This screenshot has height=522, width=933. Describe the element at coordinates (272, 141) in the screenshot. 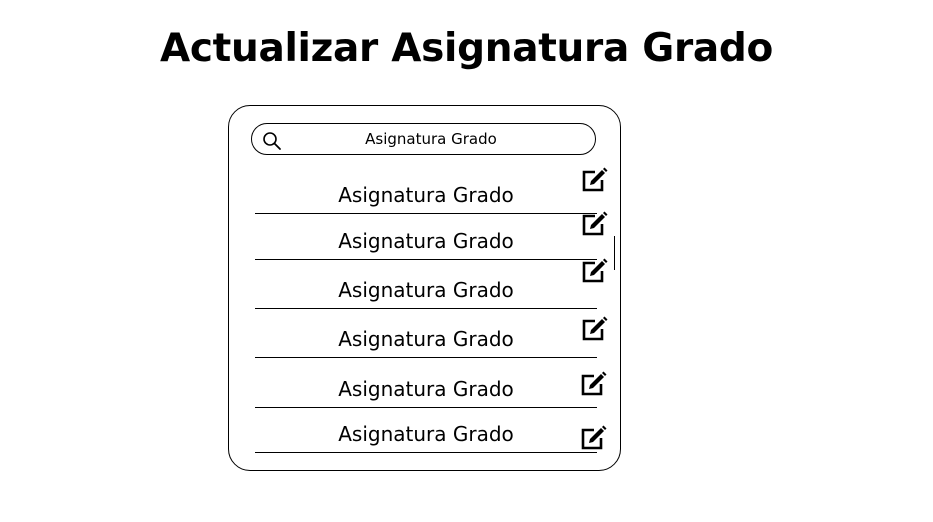

I see `search-icon` at that location.